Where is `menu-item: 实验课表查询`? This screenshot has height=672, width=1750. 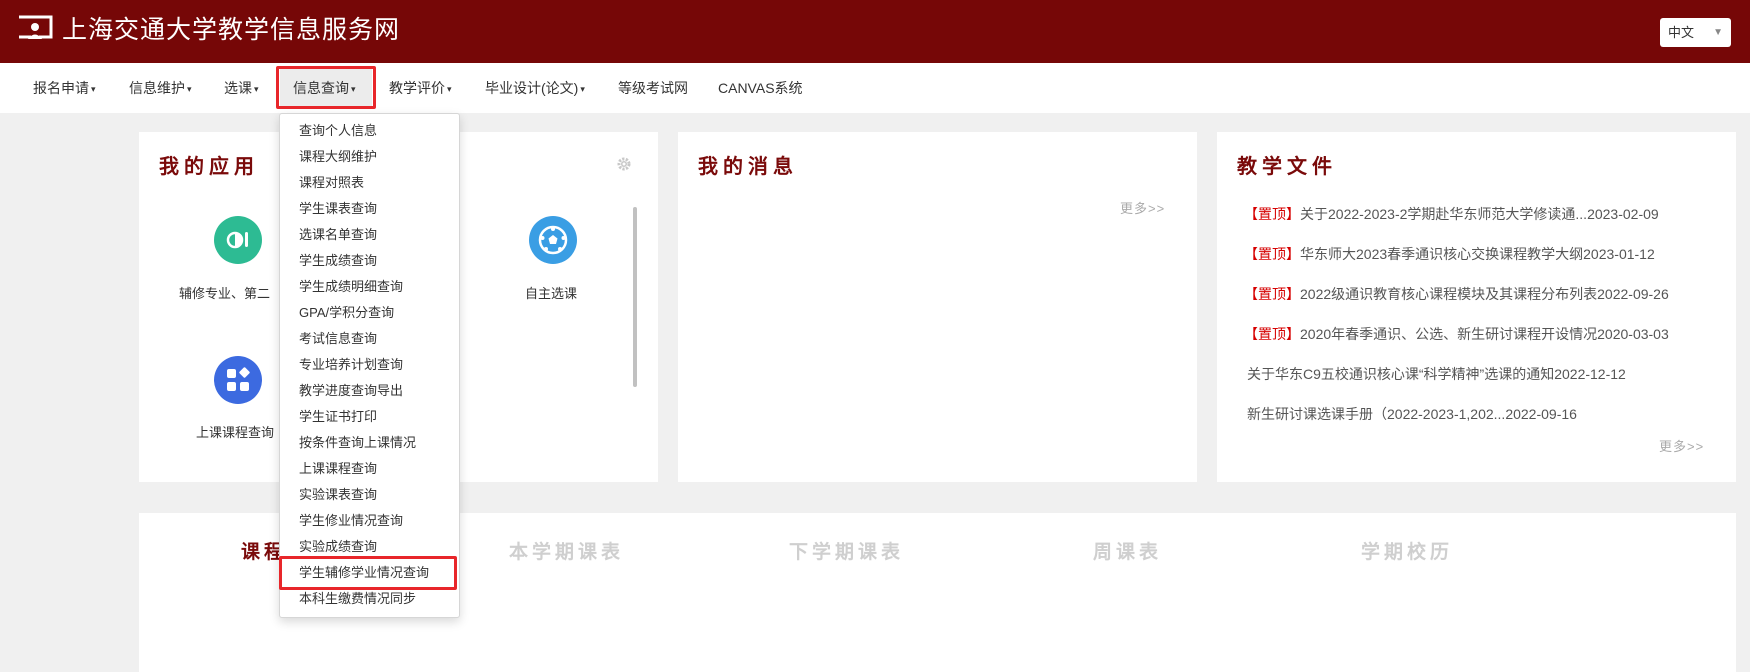
menu-item: 实验课表查询 is located at coordinates (338, 495).